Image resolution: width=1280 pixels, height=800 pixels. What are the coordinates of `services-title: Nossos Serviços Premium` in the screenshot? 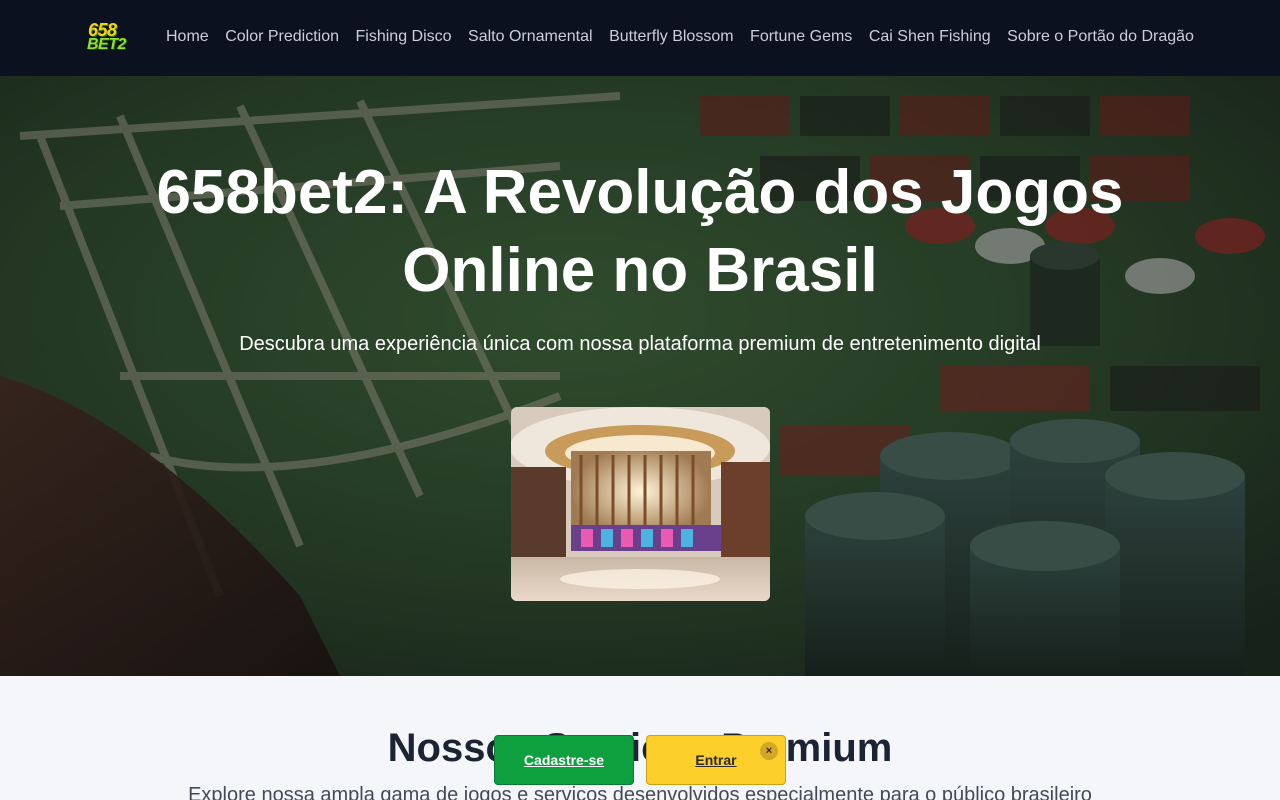 It's located at (640, 748).